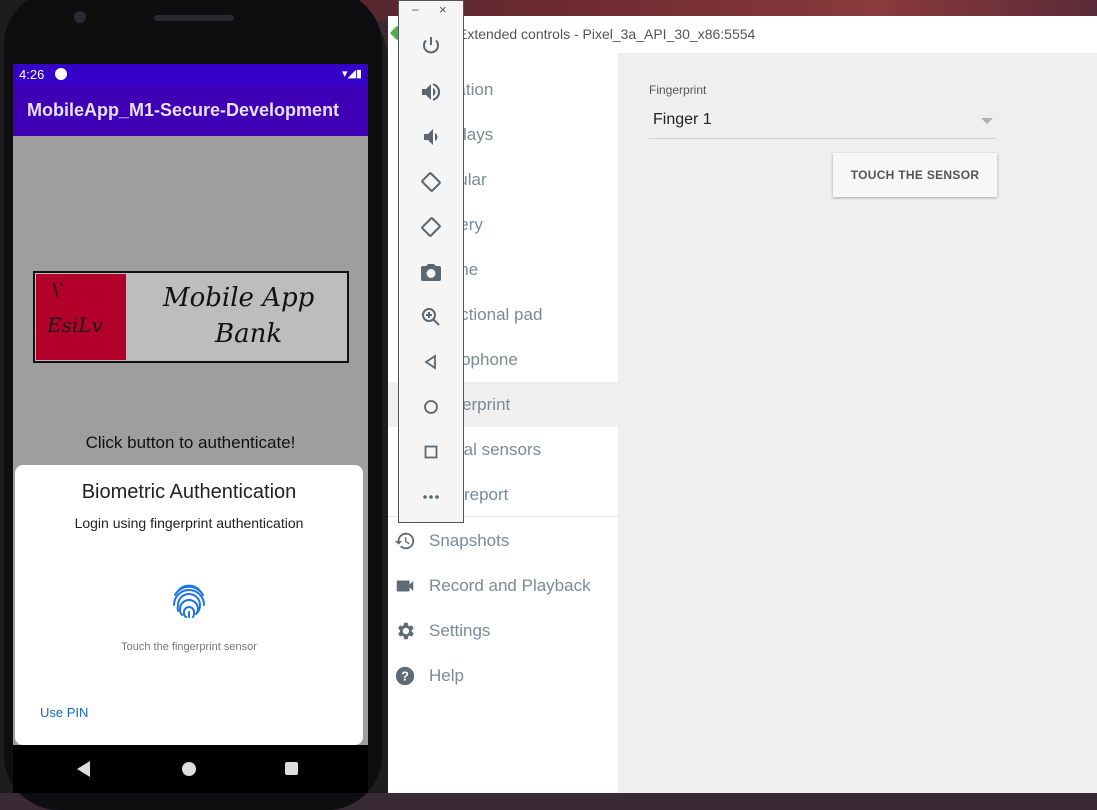  Describe the element at coordinates (469, 540) in the screenshot. I see `sidebar-item-label: Snapshots` at that location.